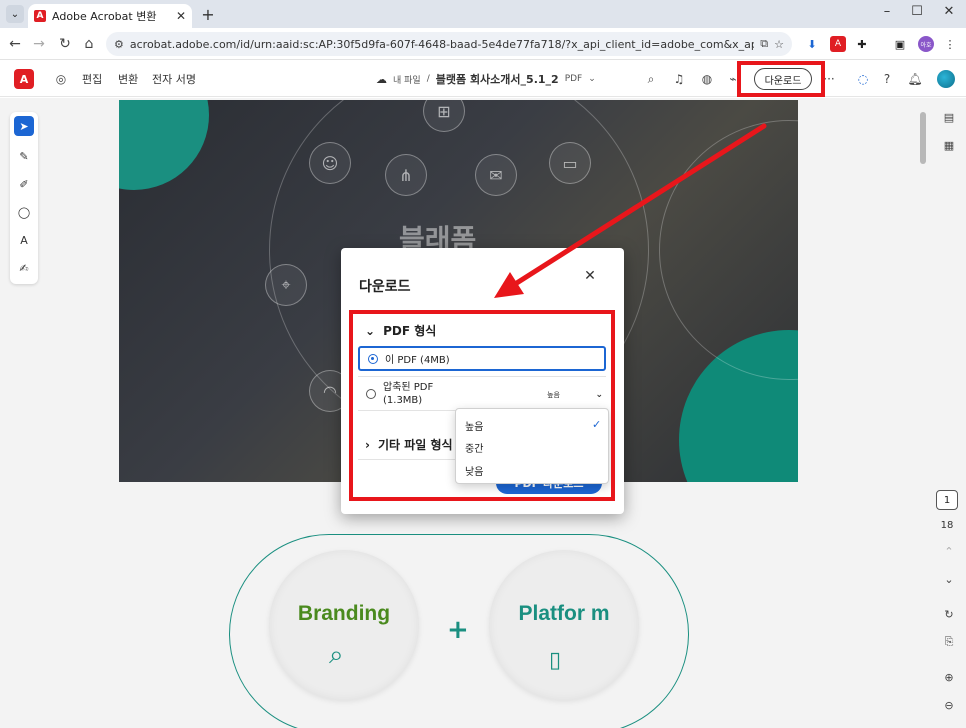 This screenshot has width=966, height=728. I want to click on acrobat-logo-icon: A, so click(24, 79).